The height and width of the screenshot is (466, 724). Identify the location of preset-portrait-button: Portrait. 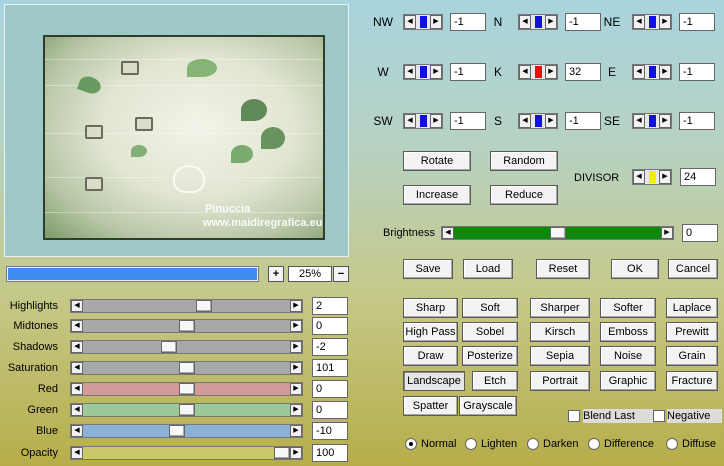
(560, 381).